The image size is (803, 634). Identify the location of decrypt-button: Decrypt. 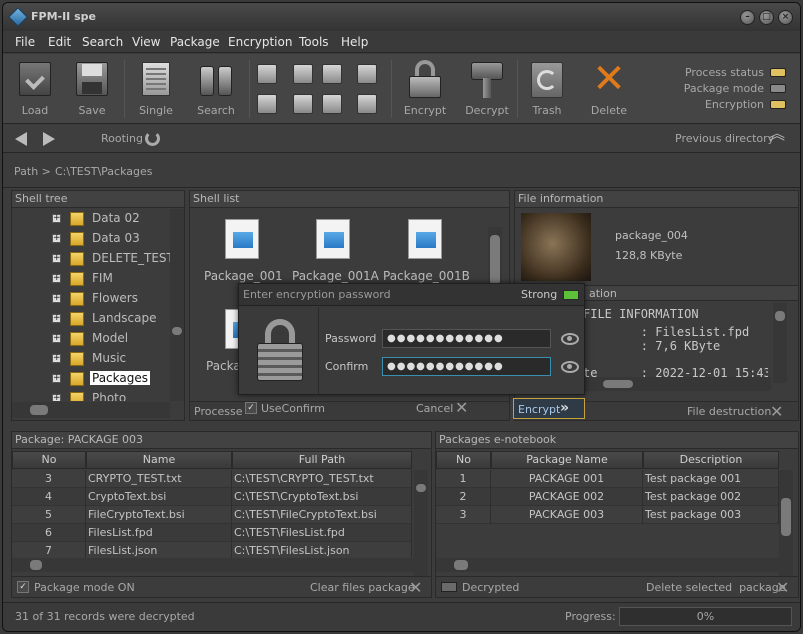
(487, 89).